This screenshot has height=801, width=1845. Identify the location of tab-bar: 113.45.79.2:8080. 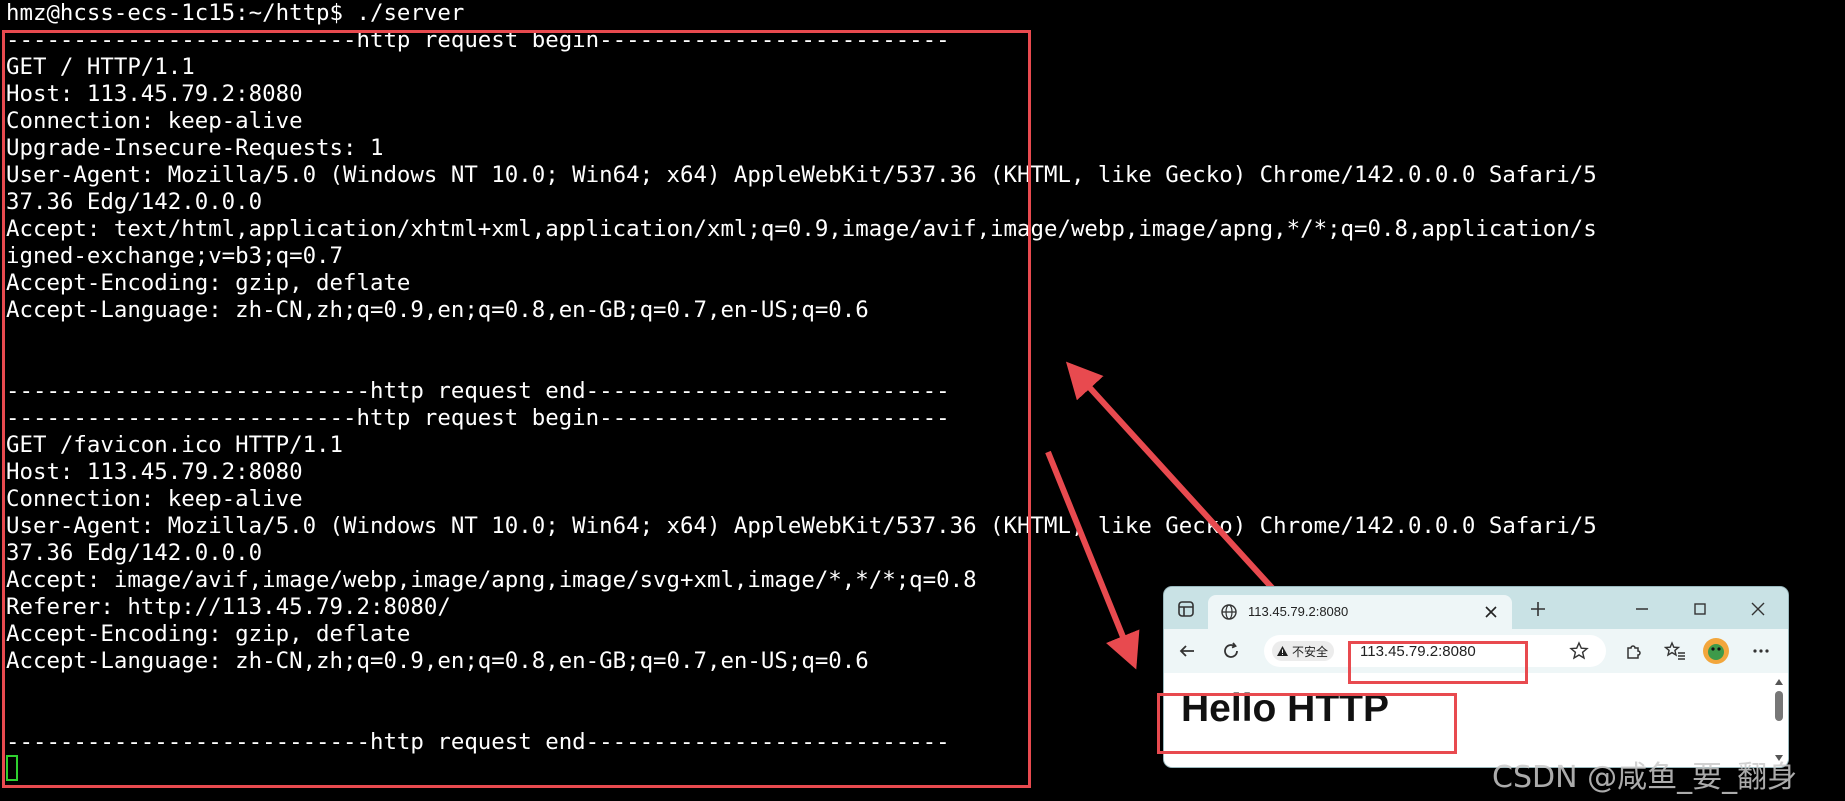
(1476, 608).